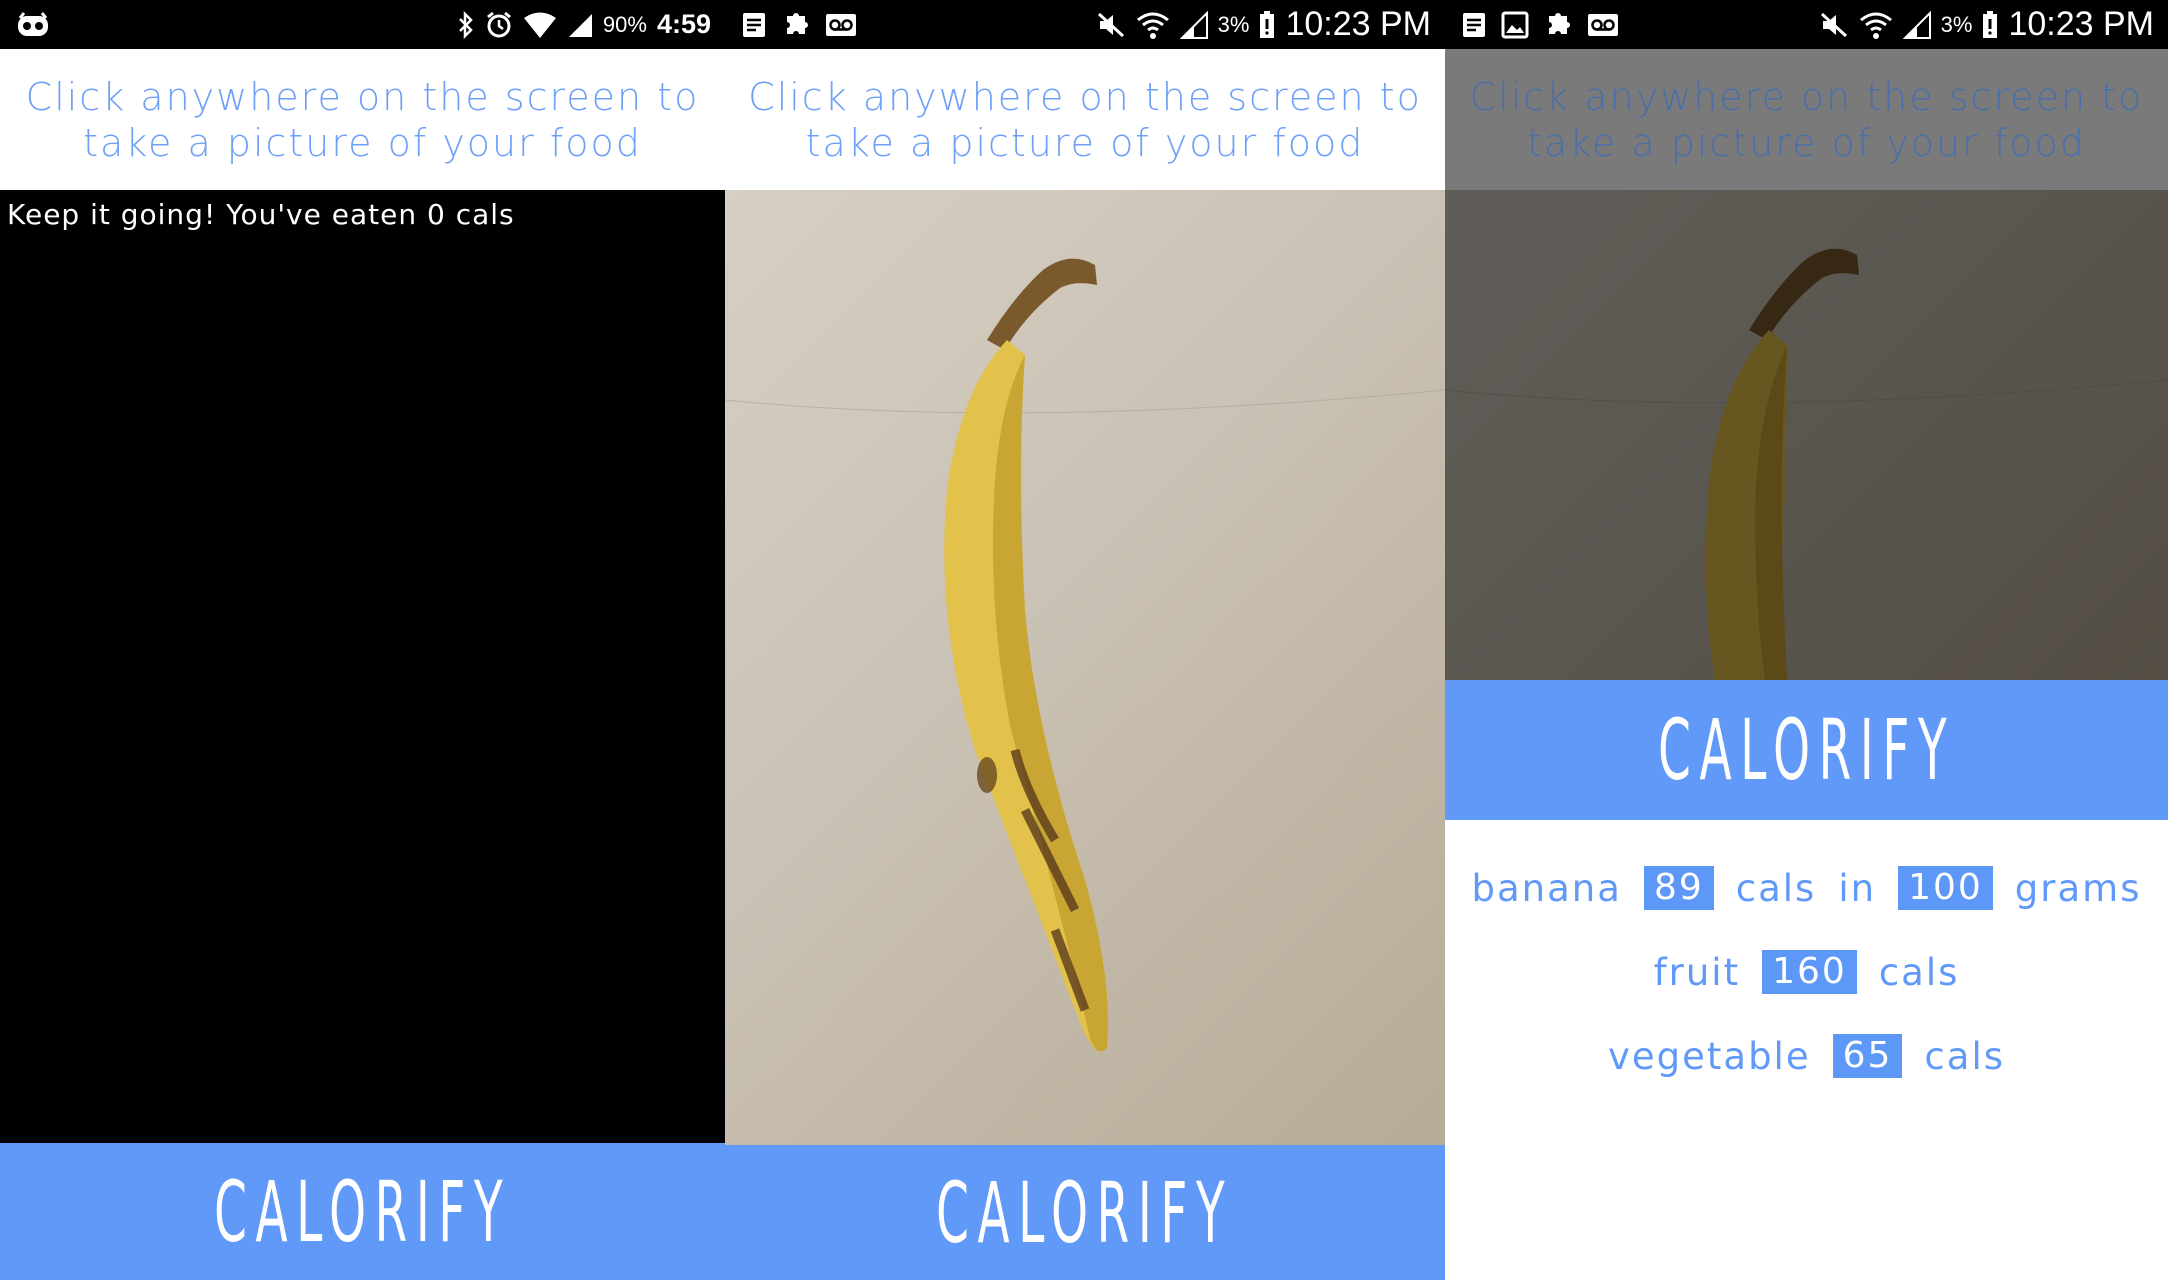 Image resolution: width=2168 pixels, height=1280 pixels. What do you see at coordinates (1697, 972) in the screenshot?
I see `food-name: fruit` at bounding box center [1697, 972].